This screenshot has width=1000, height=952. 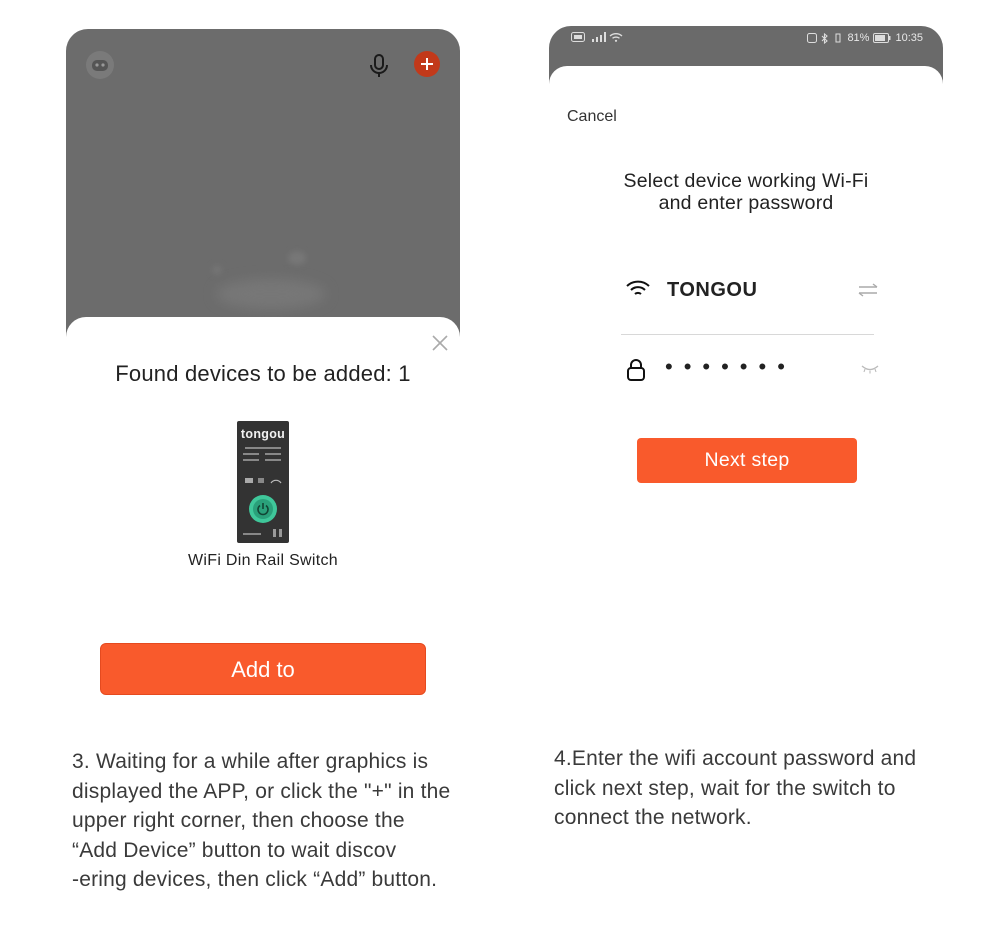 I want to click on device-power-button, so click(x=263, y=509).